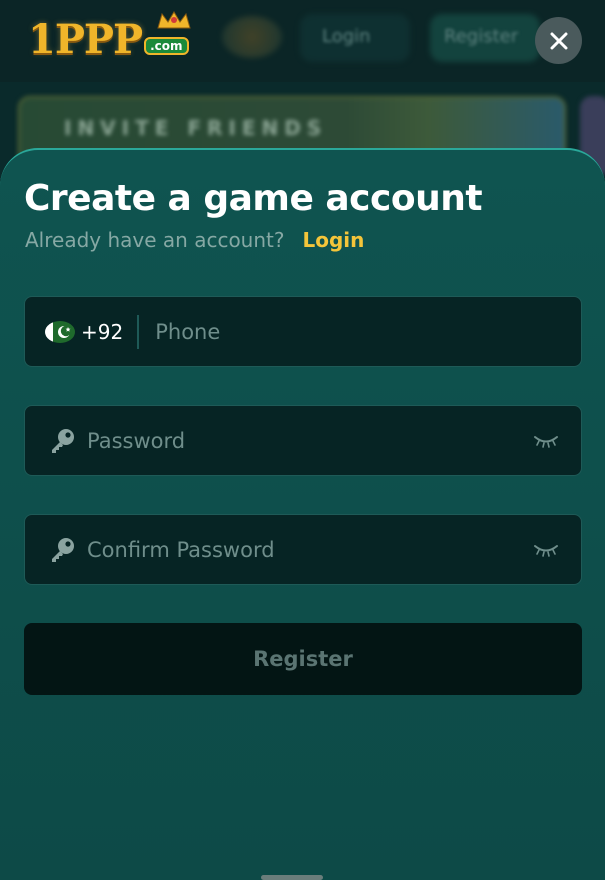 The height and width of the screenshot is (880, 605). What do you see at coordinates (333, 240) in the screenshot?
I see `login-link: Login` at bounding box center [333, 240].